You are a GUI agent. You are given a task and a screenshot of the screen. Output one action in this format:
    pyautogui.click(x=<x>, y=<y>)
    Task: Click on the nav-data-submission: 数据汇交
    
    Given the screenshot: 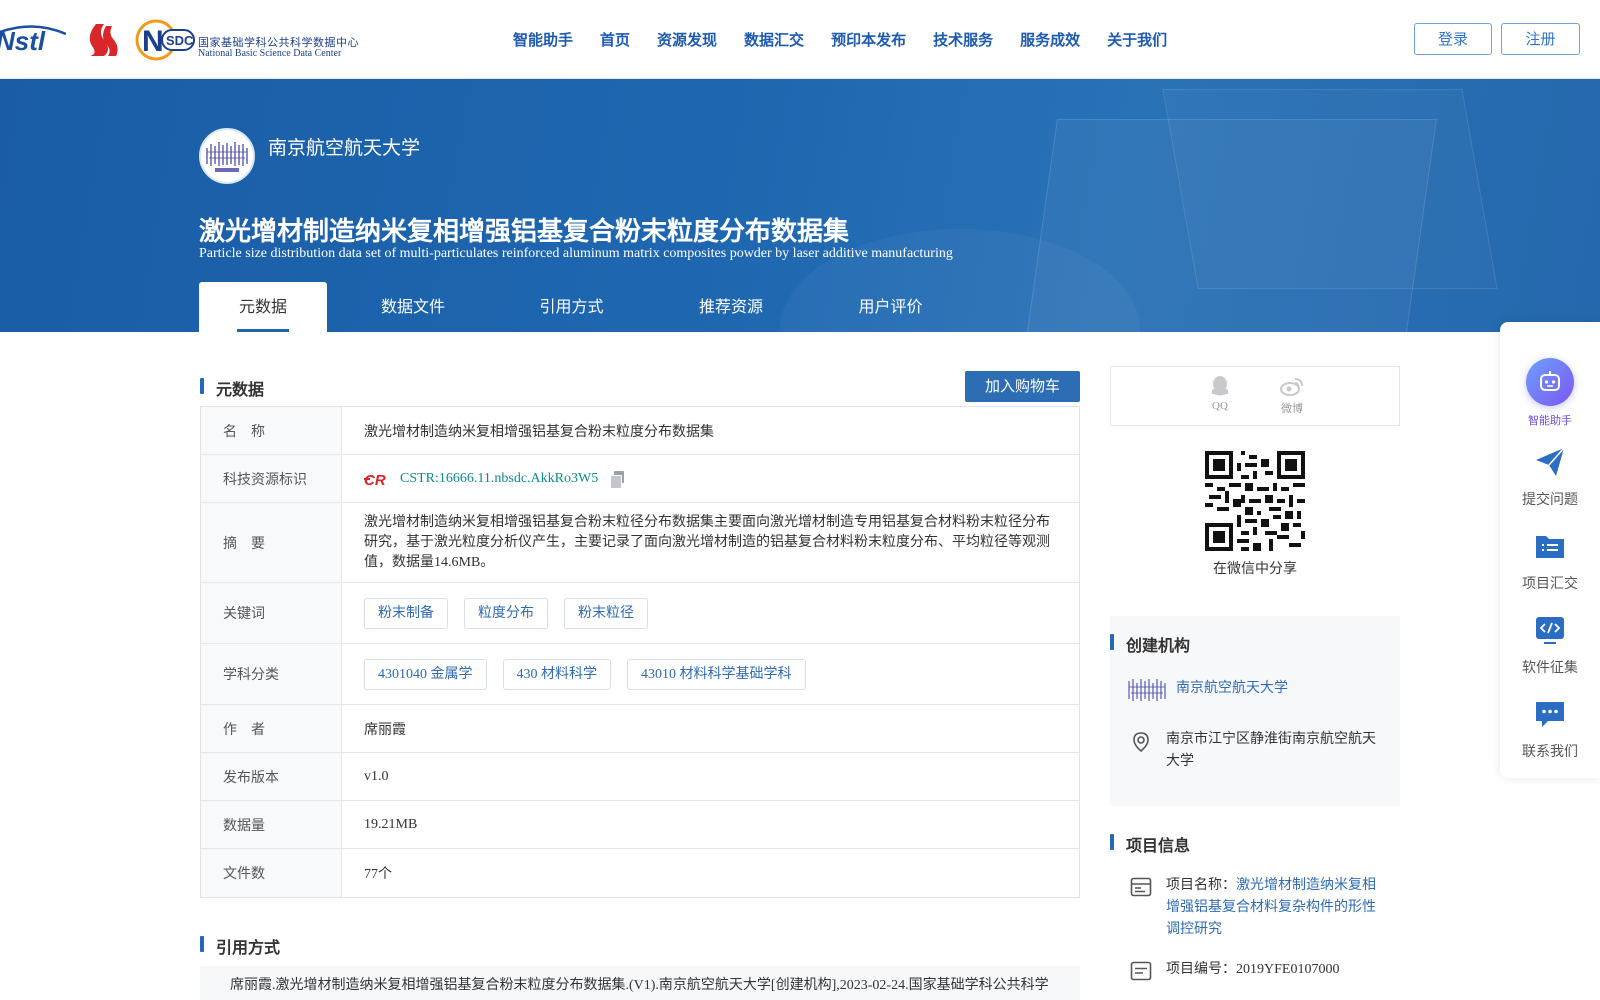 What is the action you would take?
    pyautogui.click(x=774, y=39)
    